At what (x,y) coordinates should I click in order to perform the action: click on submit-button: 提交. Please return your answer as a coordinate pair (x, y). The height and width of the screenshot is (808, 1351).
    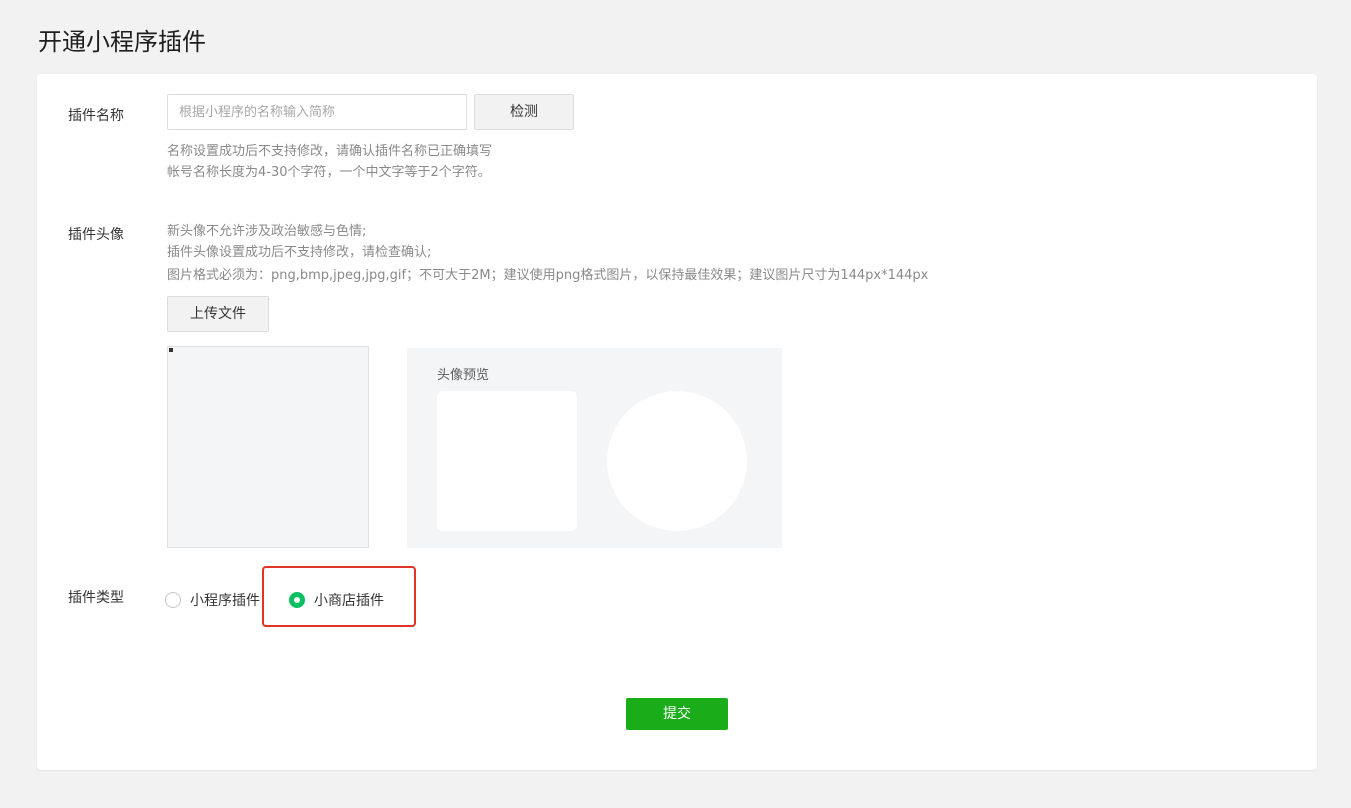
    Looking at the image, I should click on (677, 714).